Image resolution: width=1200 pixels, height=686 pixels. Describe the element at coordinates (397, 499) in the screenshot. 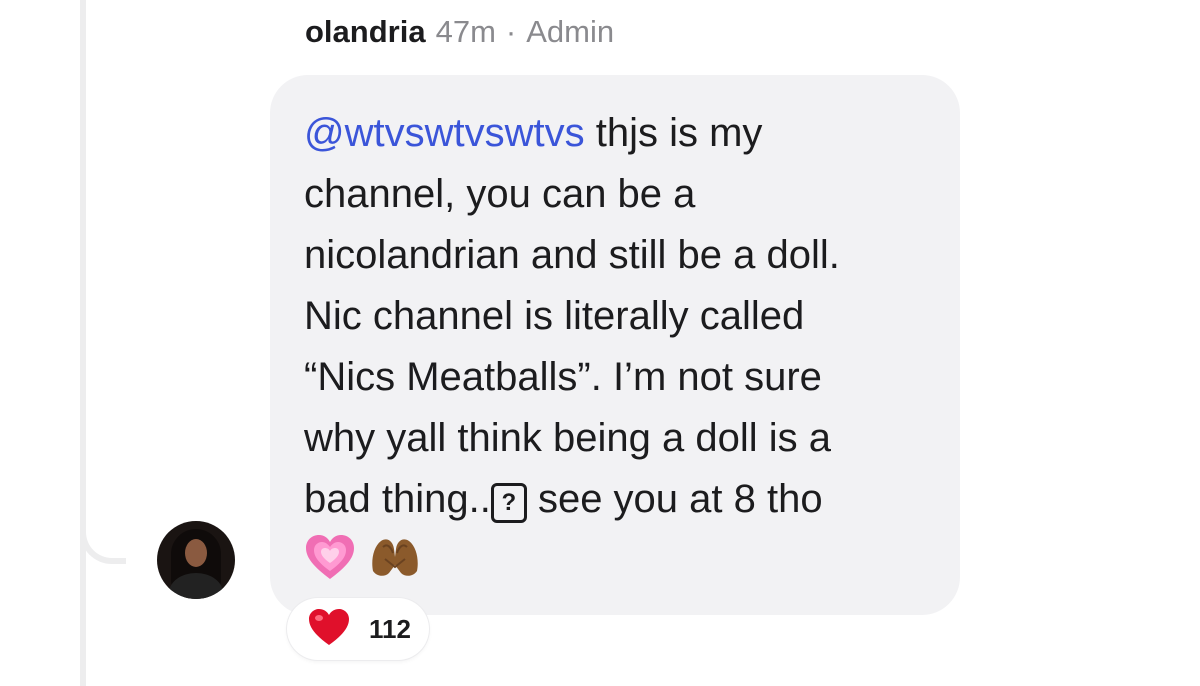

I see `text-line-7a: bad thing..` at that location.